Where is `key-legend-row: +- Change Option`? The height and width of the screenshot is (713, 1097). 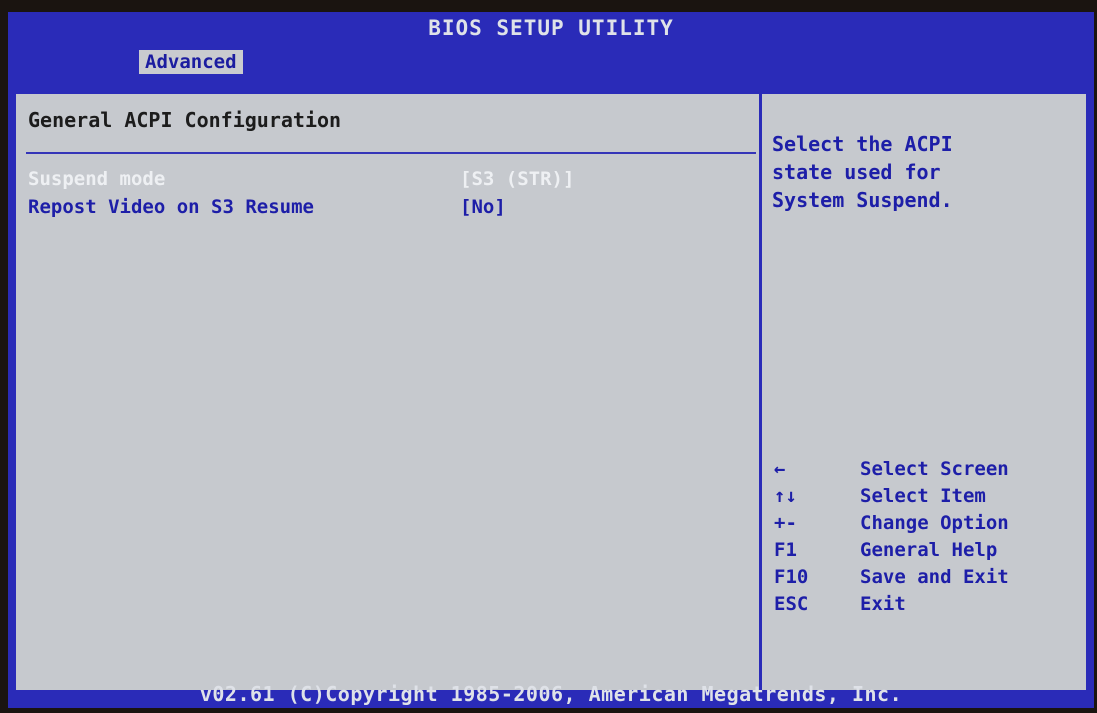 key-legend-row: +- Change Option is located at coordinates (924, 523).